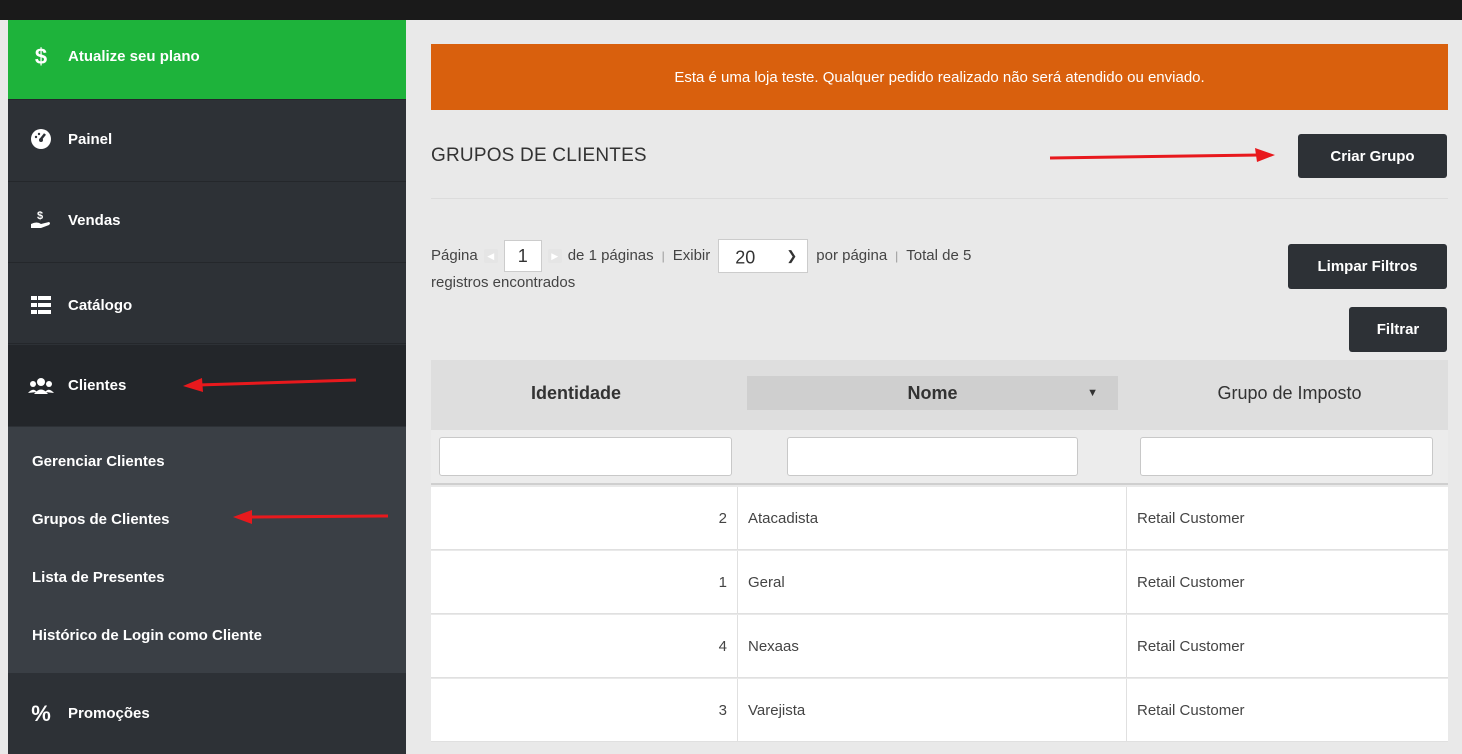 The image size is (1462, 754). I want to click on sidebar-item-catalogo: Catálogo, so click(207, 303).